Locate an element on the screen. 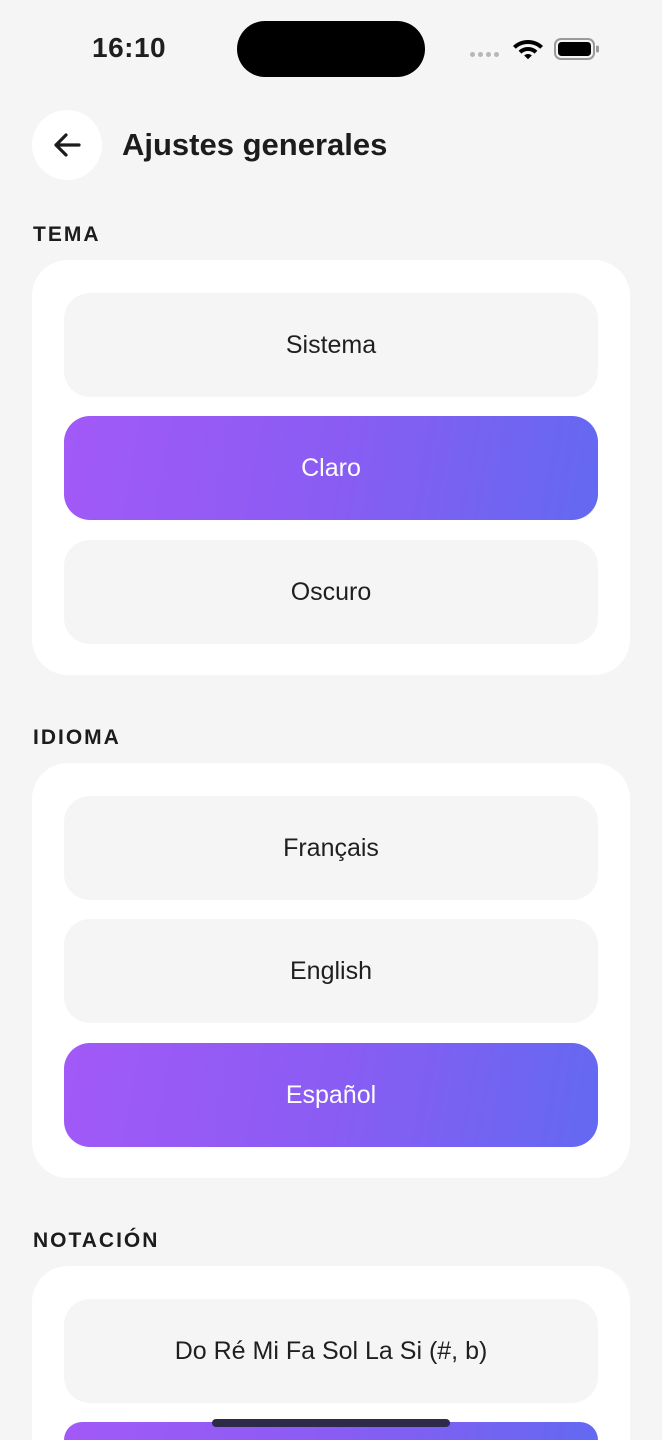  theme-option-sistema: Sistema is located at coordinates (331, 345).